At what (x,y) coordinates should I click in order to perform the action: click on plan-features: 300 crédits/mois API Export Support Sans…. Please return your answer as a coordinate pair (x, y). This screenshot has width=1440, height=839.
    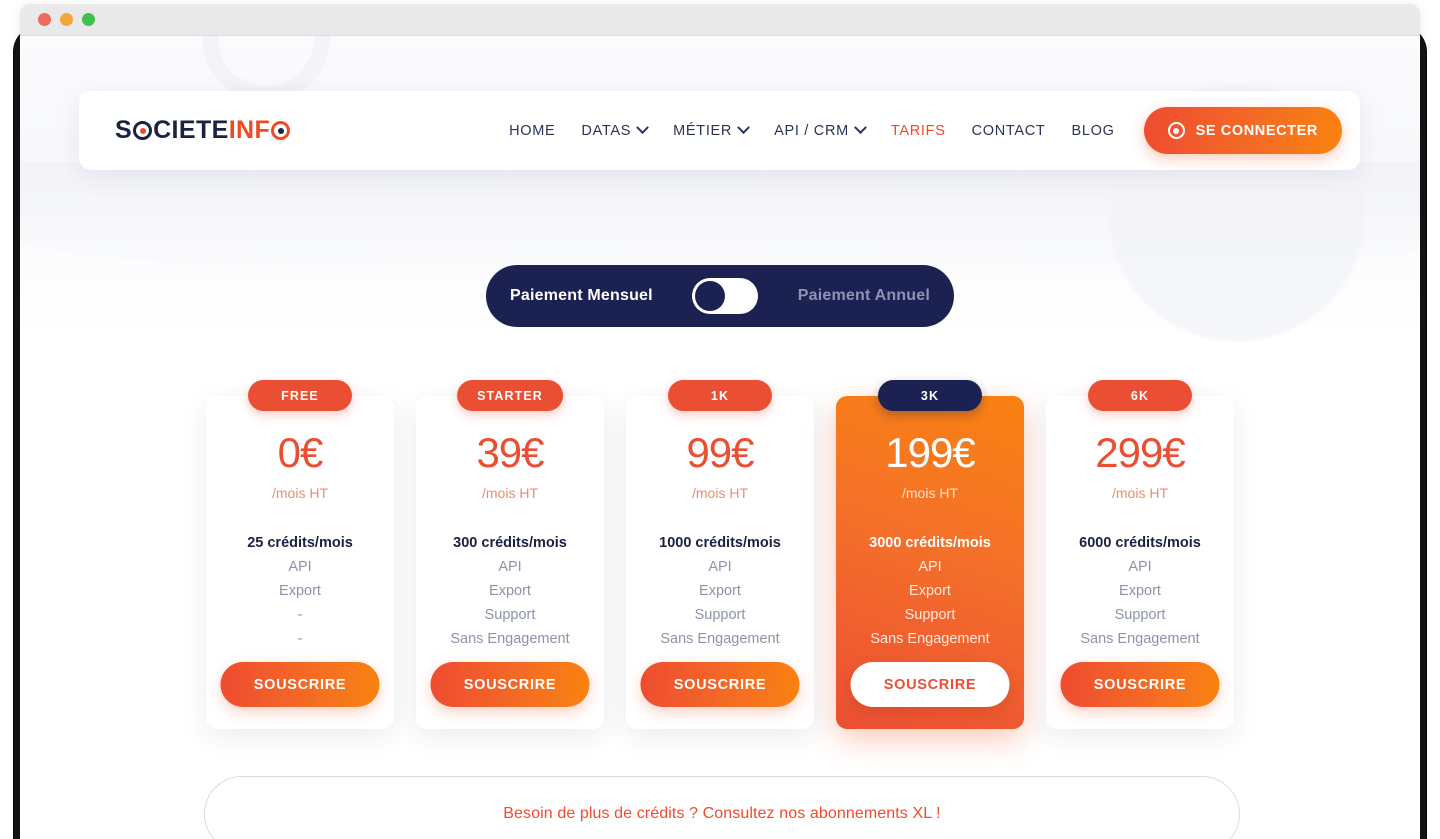
    Looking at the image, I should click on (510, 591).